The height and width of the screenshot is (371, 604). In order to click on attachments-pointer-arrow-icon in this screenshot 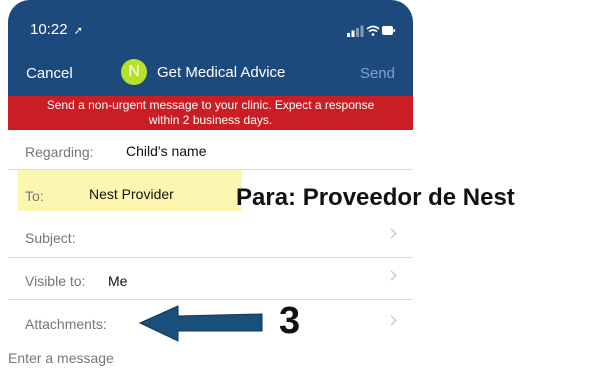, I will do `click(200, 323)`.